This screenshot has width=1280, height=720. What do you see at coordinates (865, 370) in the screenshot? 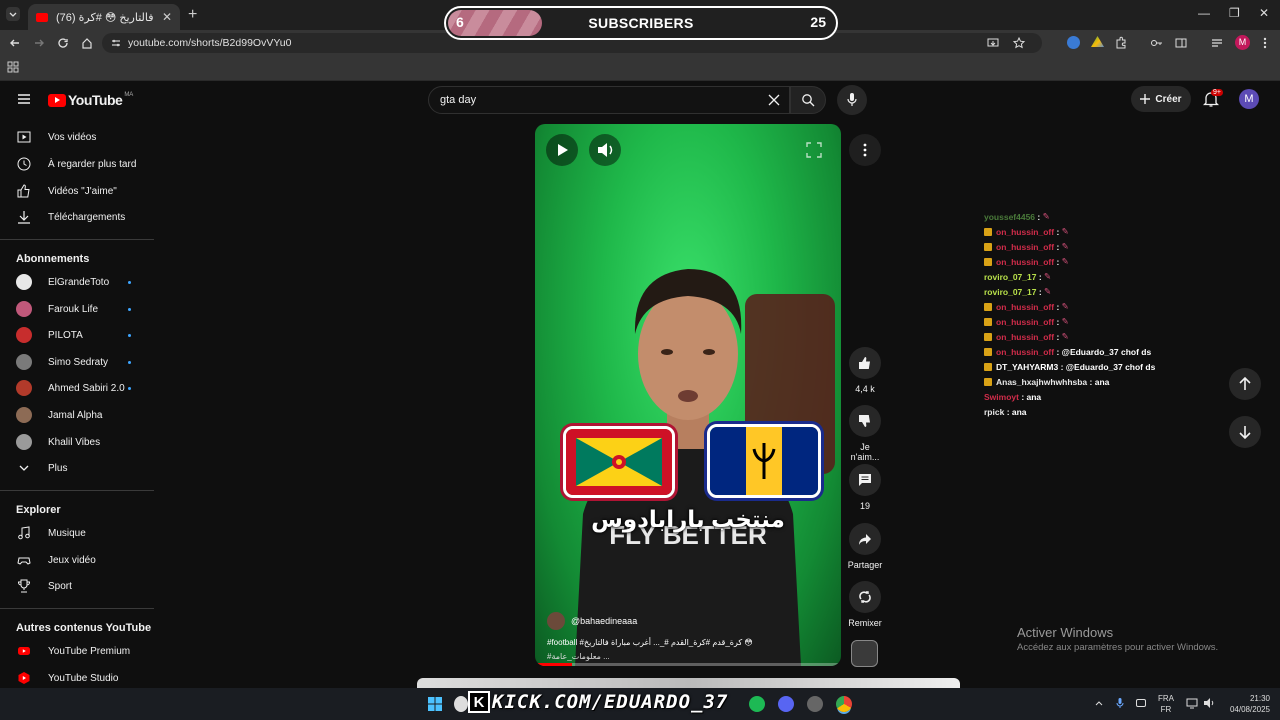
I see `like-button: 4,4 k` at bounding box center [865, 370].